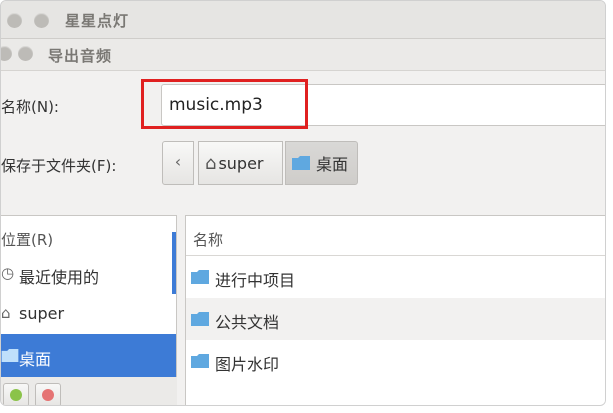 The height and width of the screenshot is (413, 613). I want to click on sidebar-item-home: ⌂ super, so click(88, 315).